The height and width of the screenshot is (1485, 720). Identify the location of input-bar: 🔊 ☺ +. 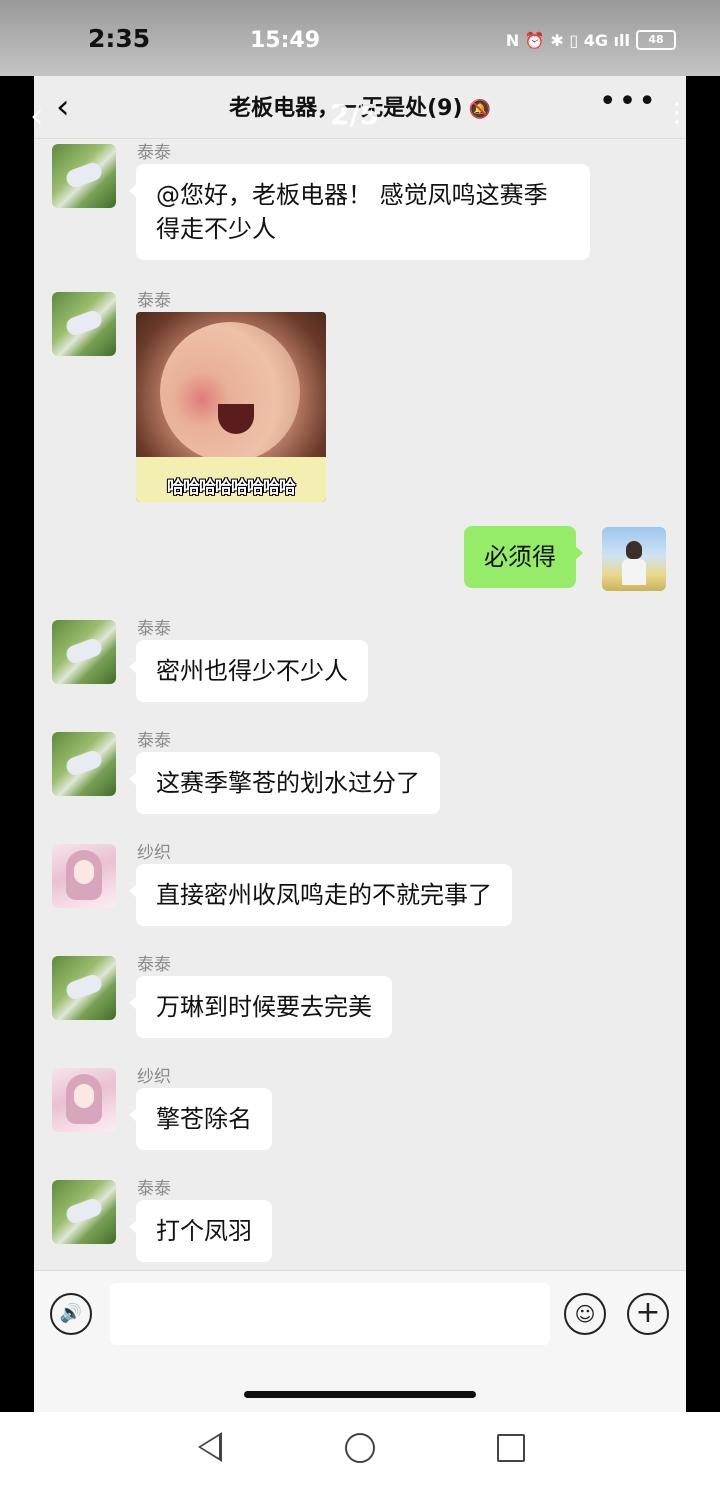
(360, 1341).